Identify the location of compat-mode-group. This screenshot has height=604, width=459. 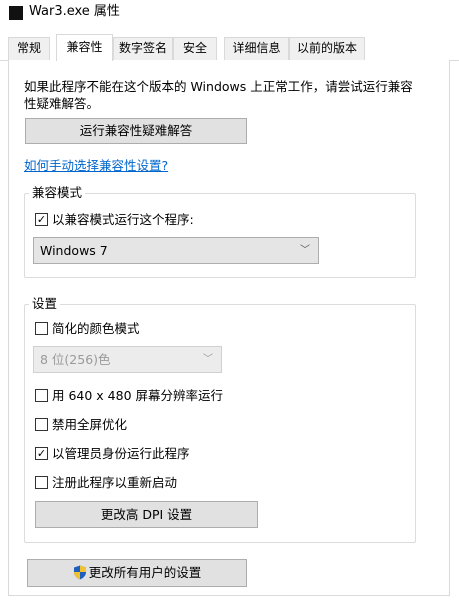
(220, 235).